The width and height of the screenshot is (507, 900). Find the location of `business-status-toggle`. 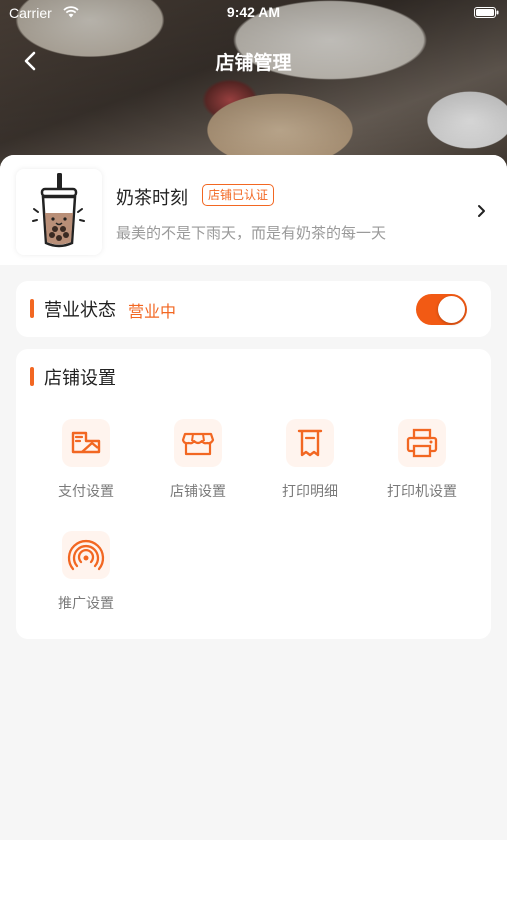

business-status-toggle is located at coordinates (441, 309).